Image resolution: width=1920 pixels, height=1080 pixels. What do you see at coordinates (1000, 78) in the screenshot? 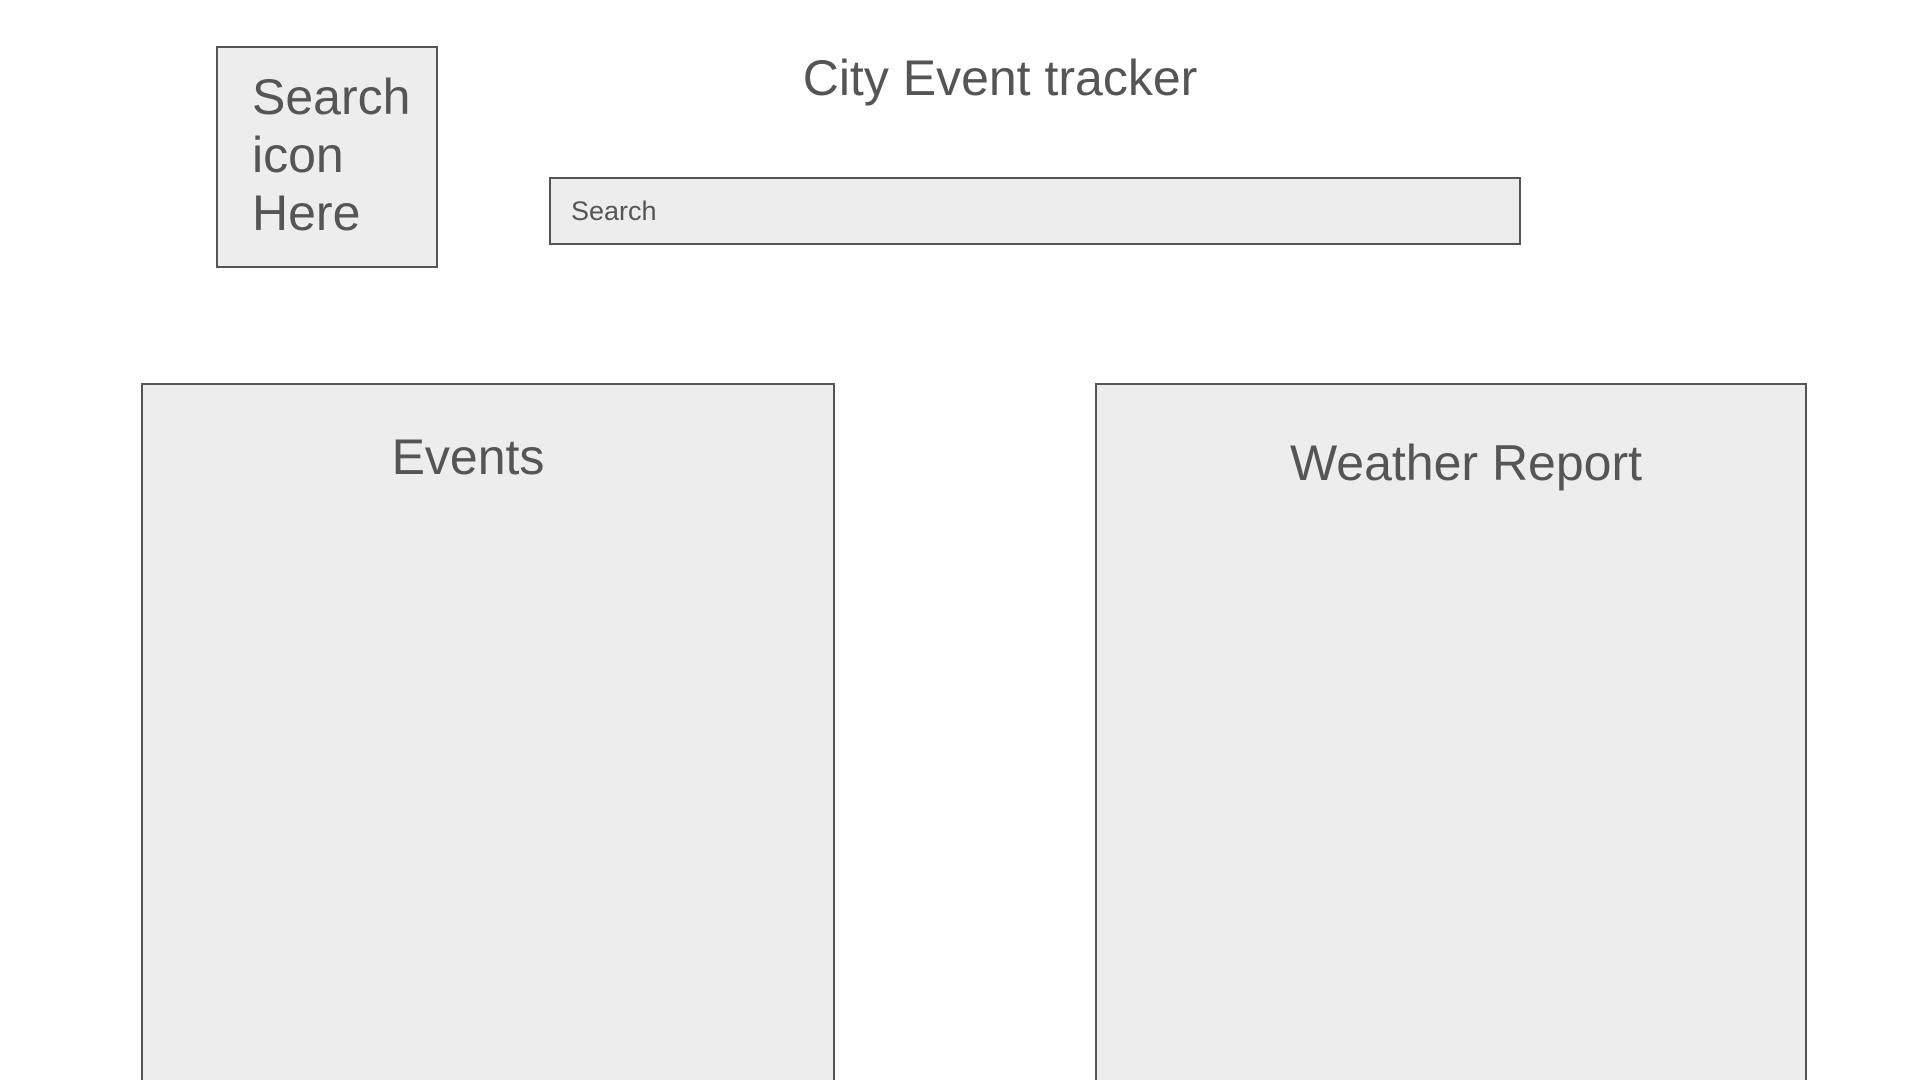
I see `page-title: City Event tracker` at bounding box center [1000, 78].